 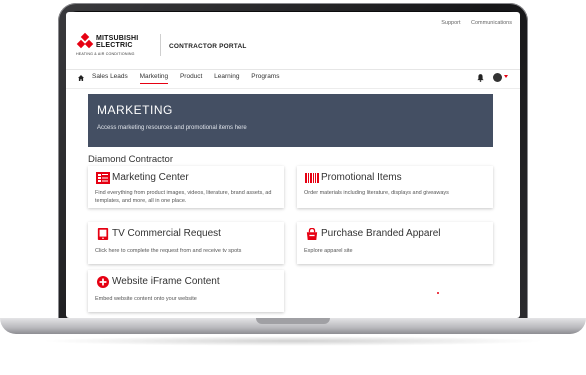 What do you see at coordinates (480, 78) in the screenshot?
I see `bell-icon` at bounding box center [480, 78].